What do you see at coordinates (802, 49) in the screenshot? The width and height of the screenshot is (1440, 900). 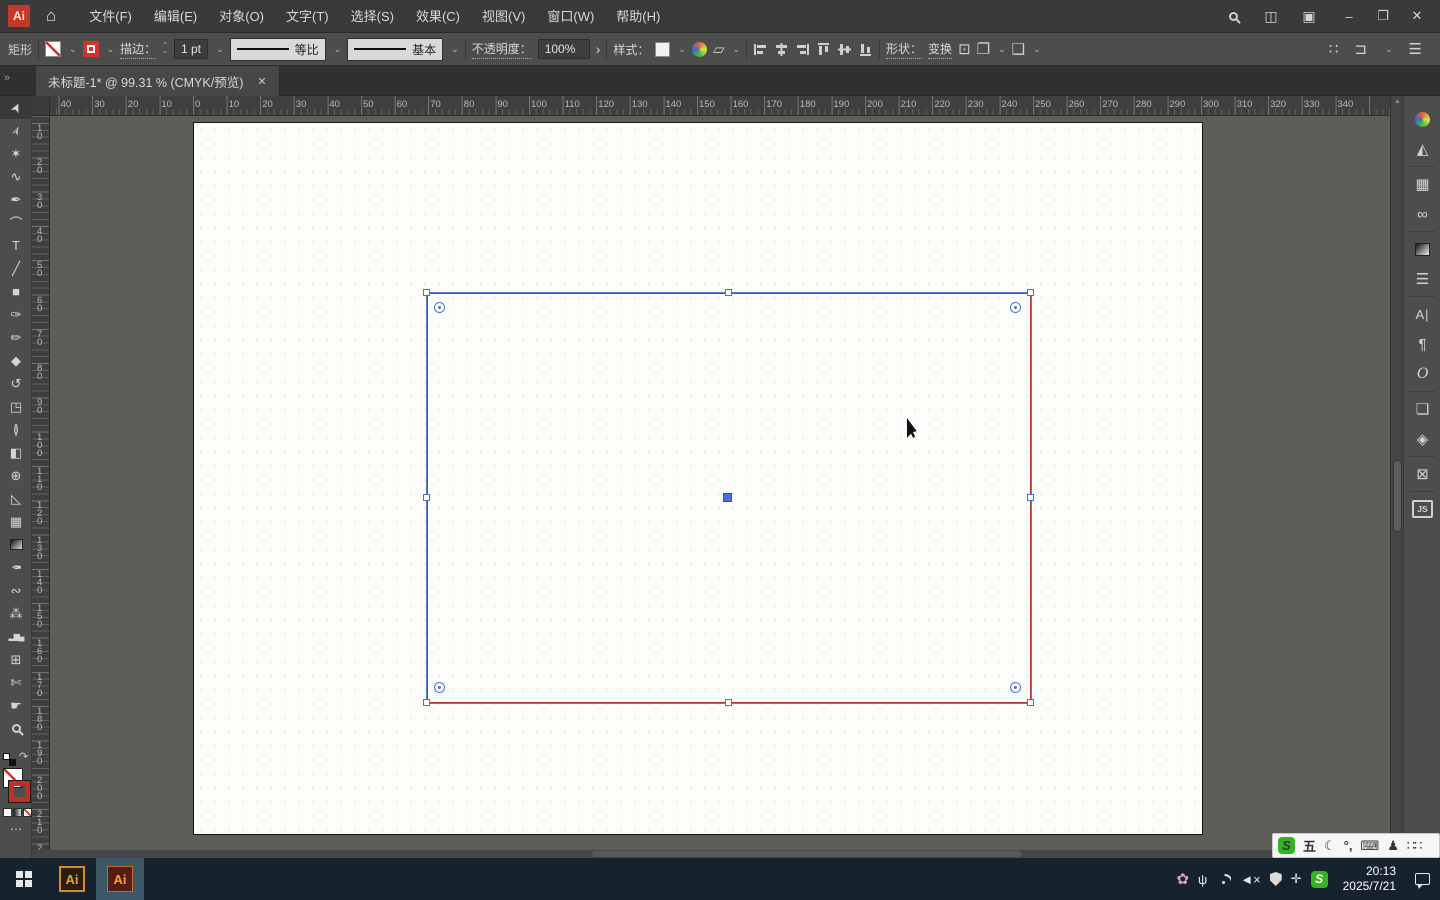 I see `align-right-icon` at bounding box center [802, 49].